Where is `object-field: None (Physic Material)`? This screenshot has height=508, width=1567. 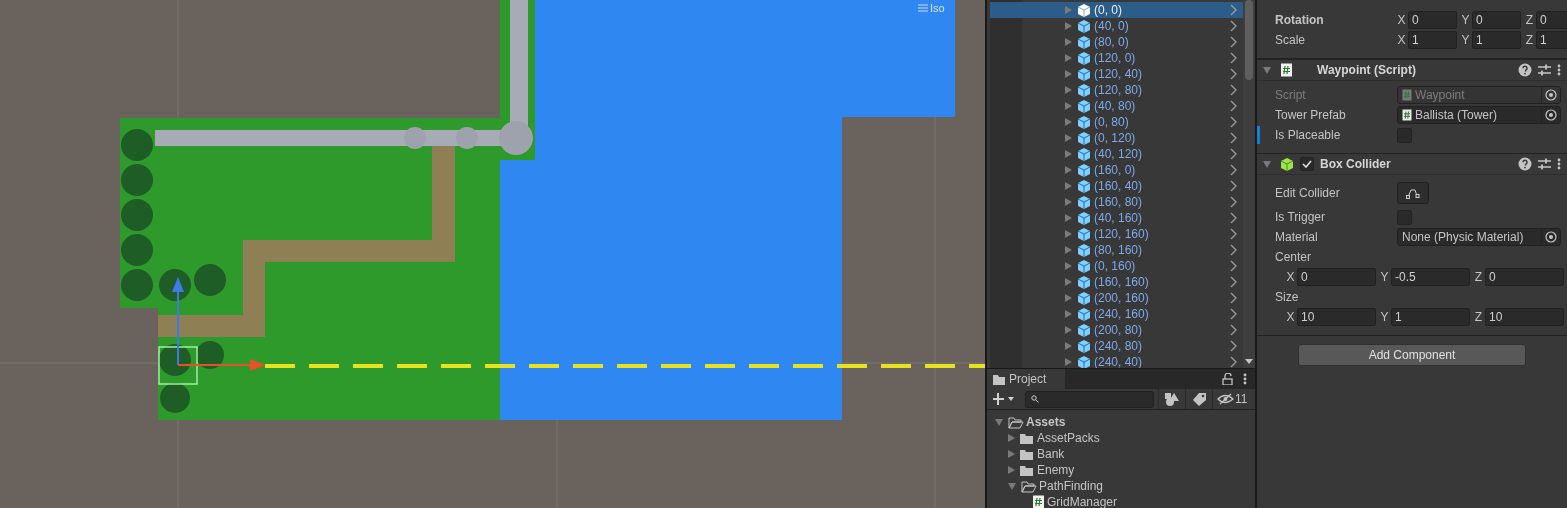
object-field: None (Physic Material) is located at coordinates (1479, 237).